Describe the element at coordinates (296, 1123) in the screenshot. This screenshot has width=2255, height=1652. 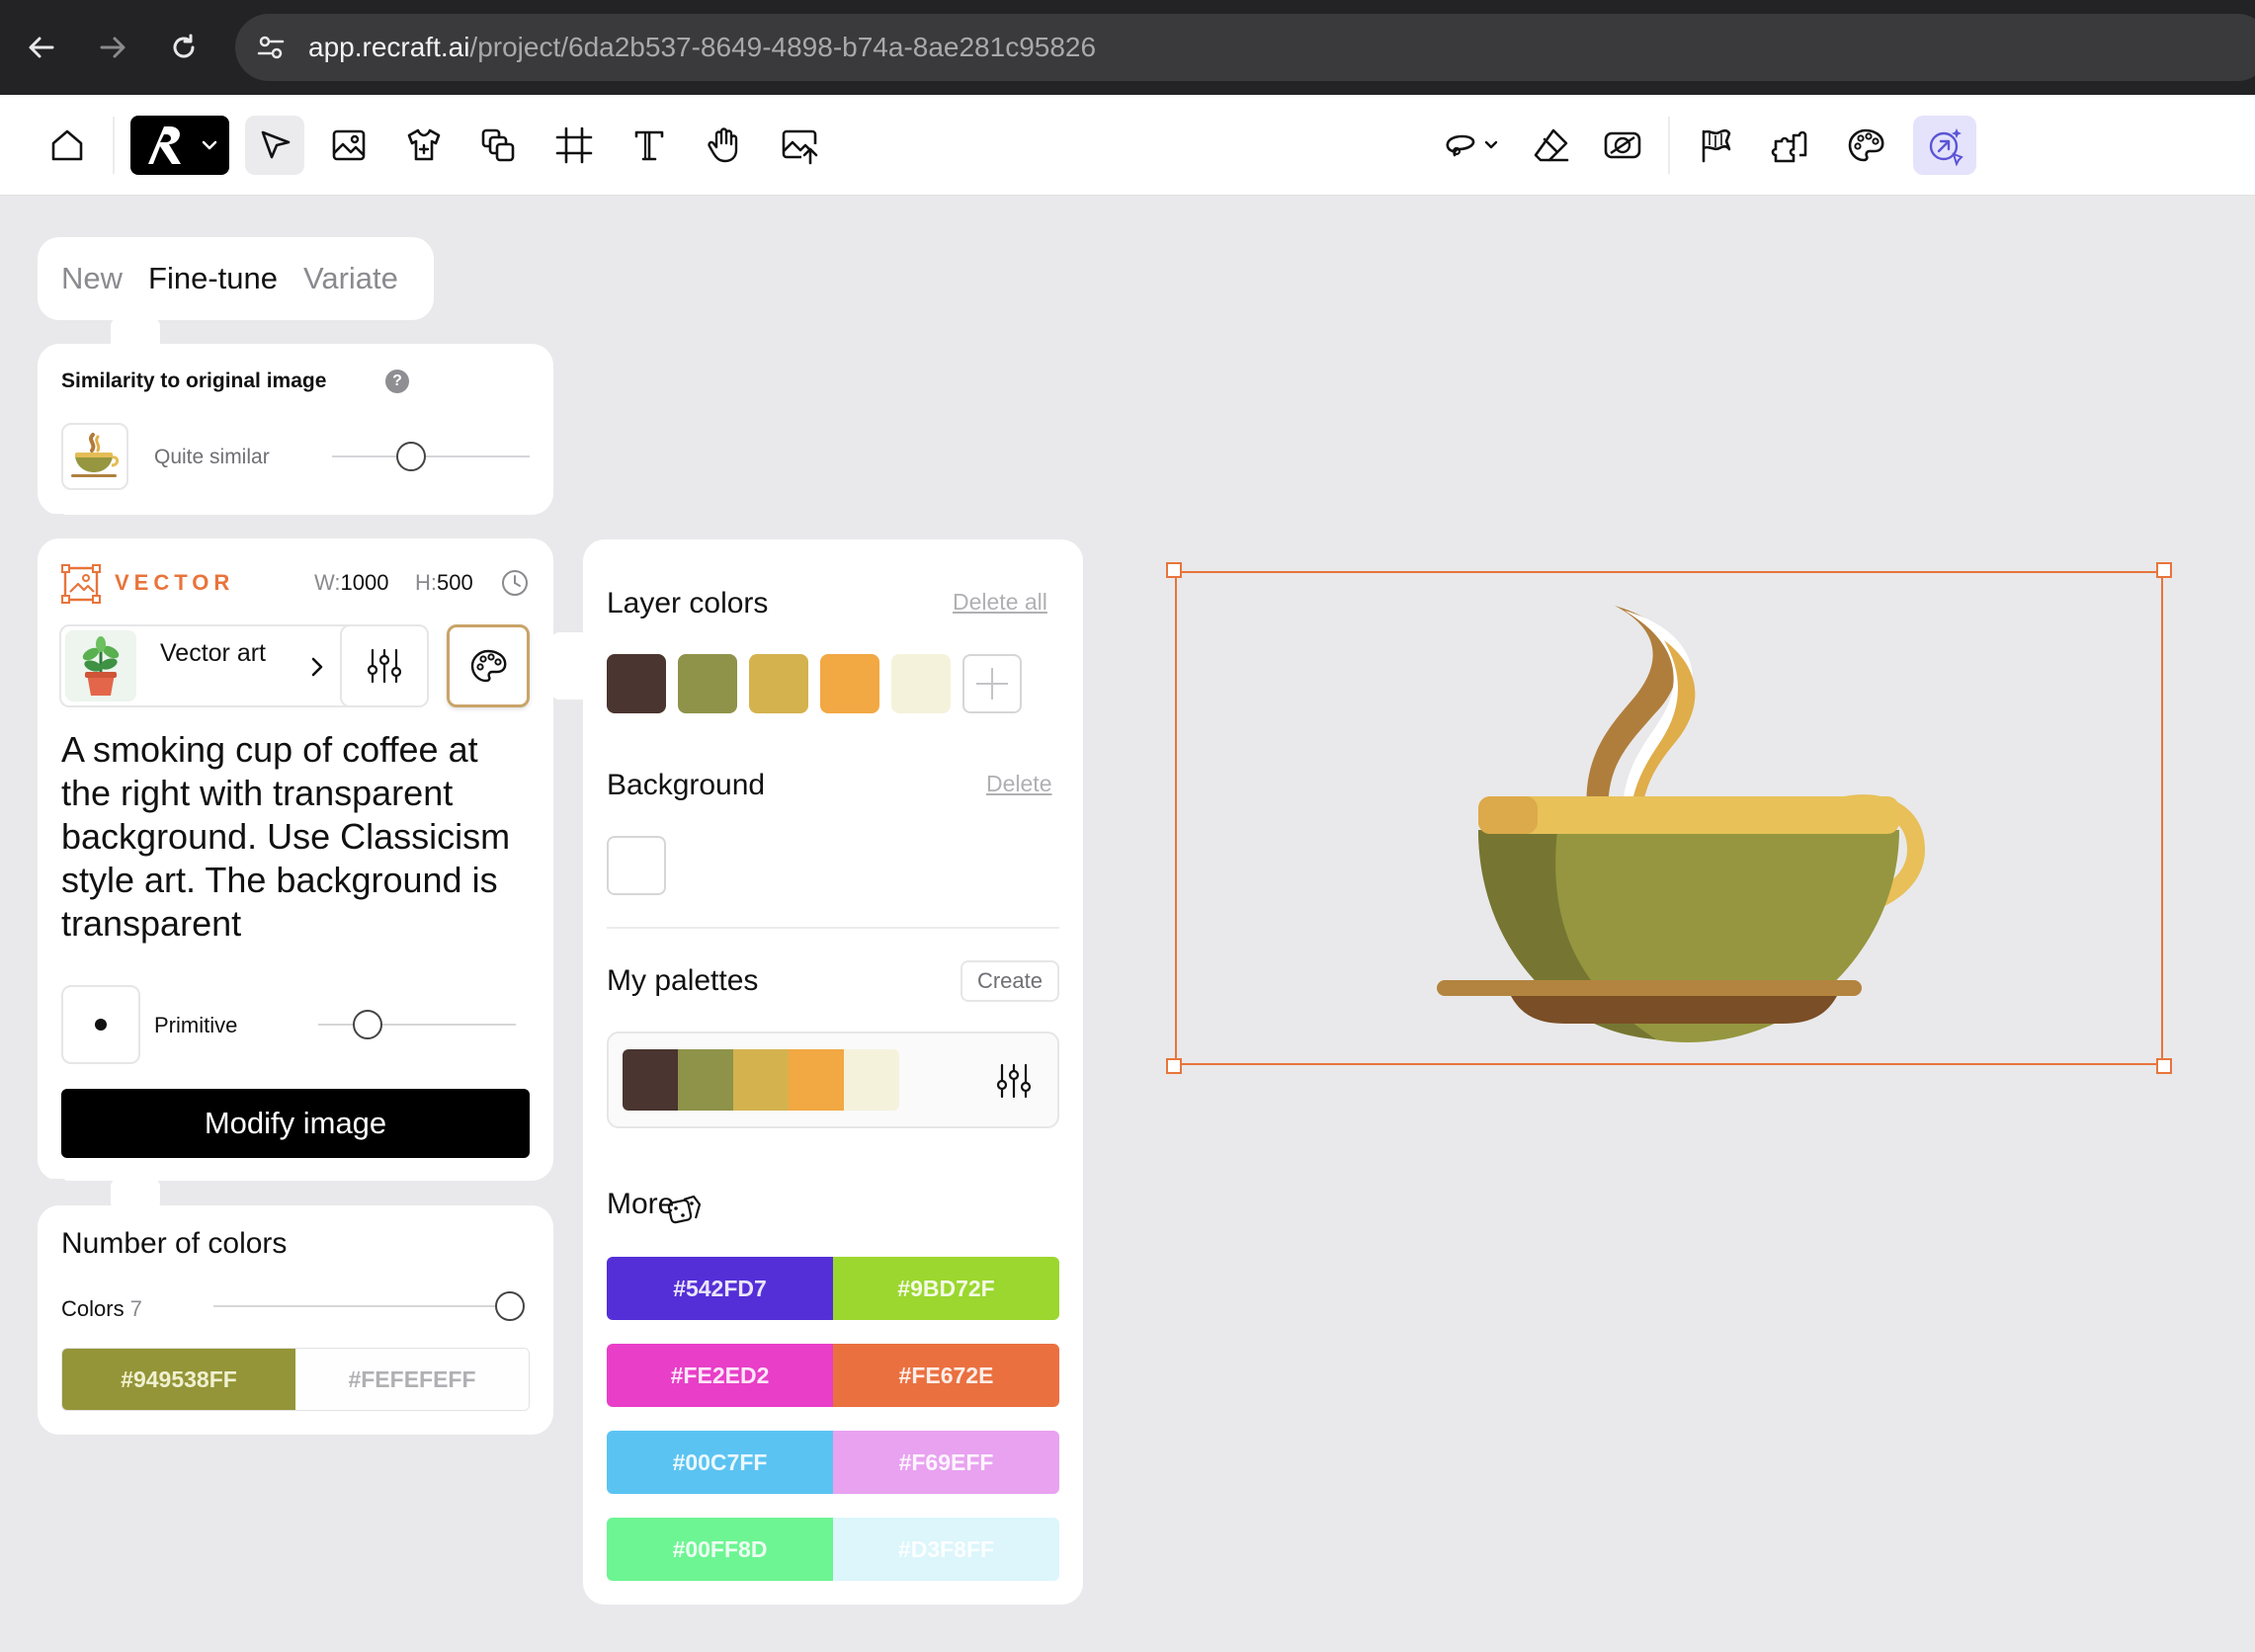
I see `modify-image-button: Modify image` at that location.